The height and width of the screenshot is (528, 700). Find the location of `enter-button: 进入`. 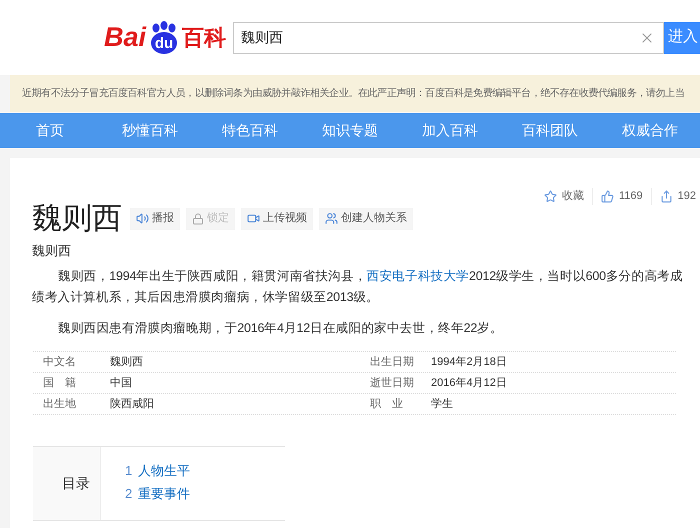

enter-button: 进入 is located at coordinates (682, 38).